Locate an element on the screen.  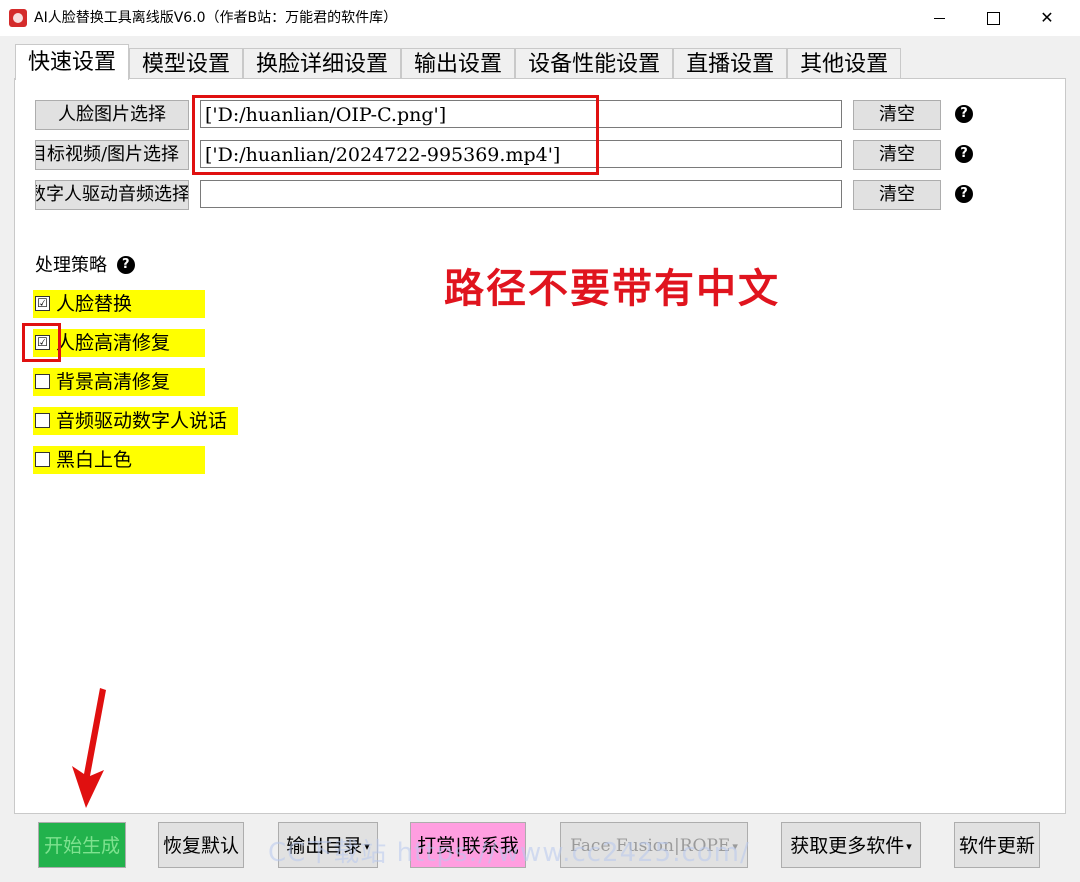
path-highlight-box is located at coordinates (395, 135).